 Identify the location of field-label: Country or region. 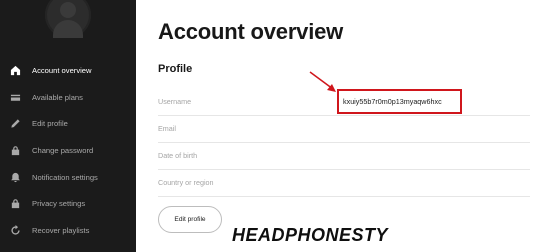
(186, 182).